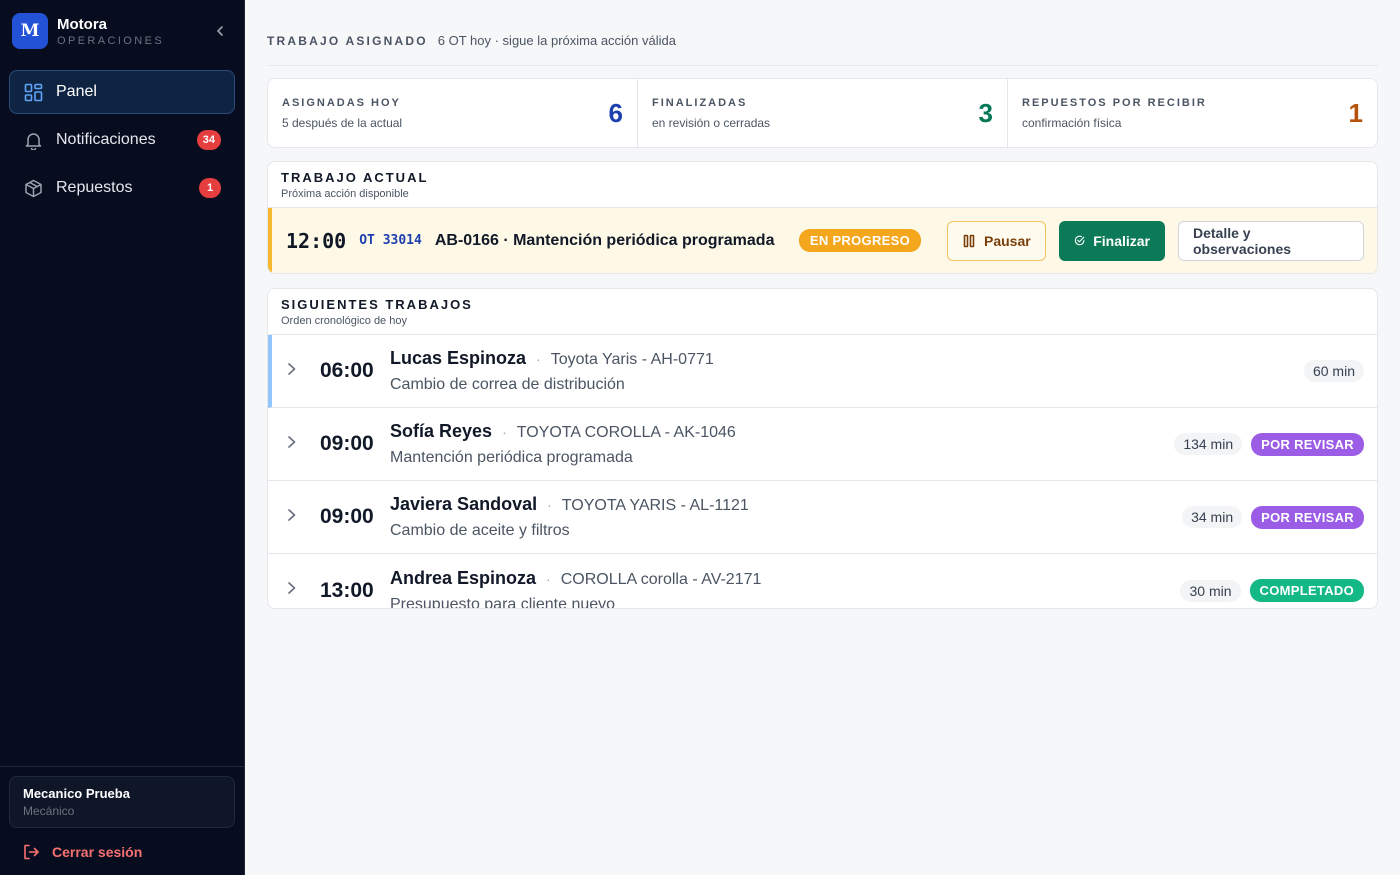 The image size is (1400, 875). What do you see at coordinates (316, 240) in the screenshot?
I see `current-job-time: 12:00` at bounding box center [316, 240].